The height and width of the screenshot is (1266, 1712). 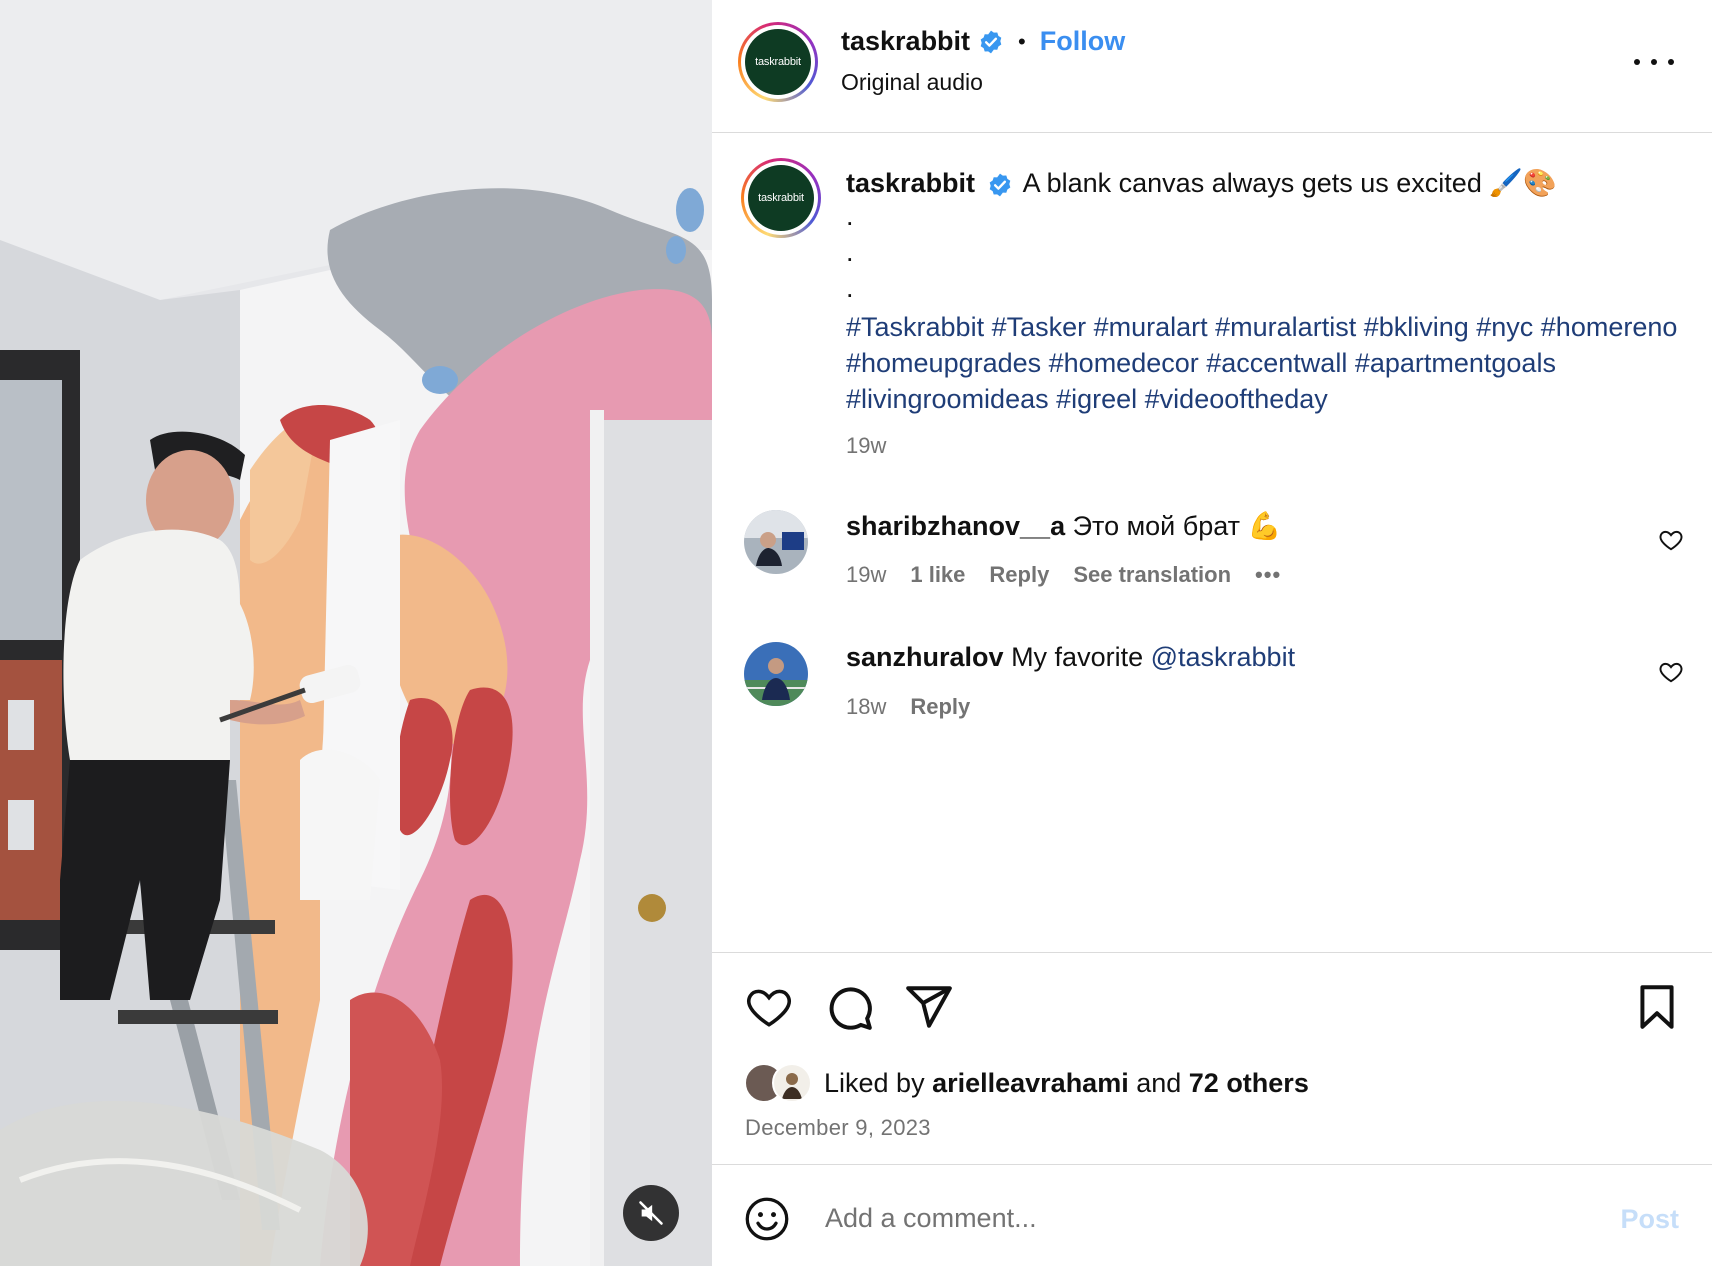 What do you see at coordinates (850, 252) in the screenshot?
I see `caption-dots: . . .` at bounding box center [850, 252].